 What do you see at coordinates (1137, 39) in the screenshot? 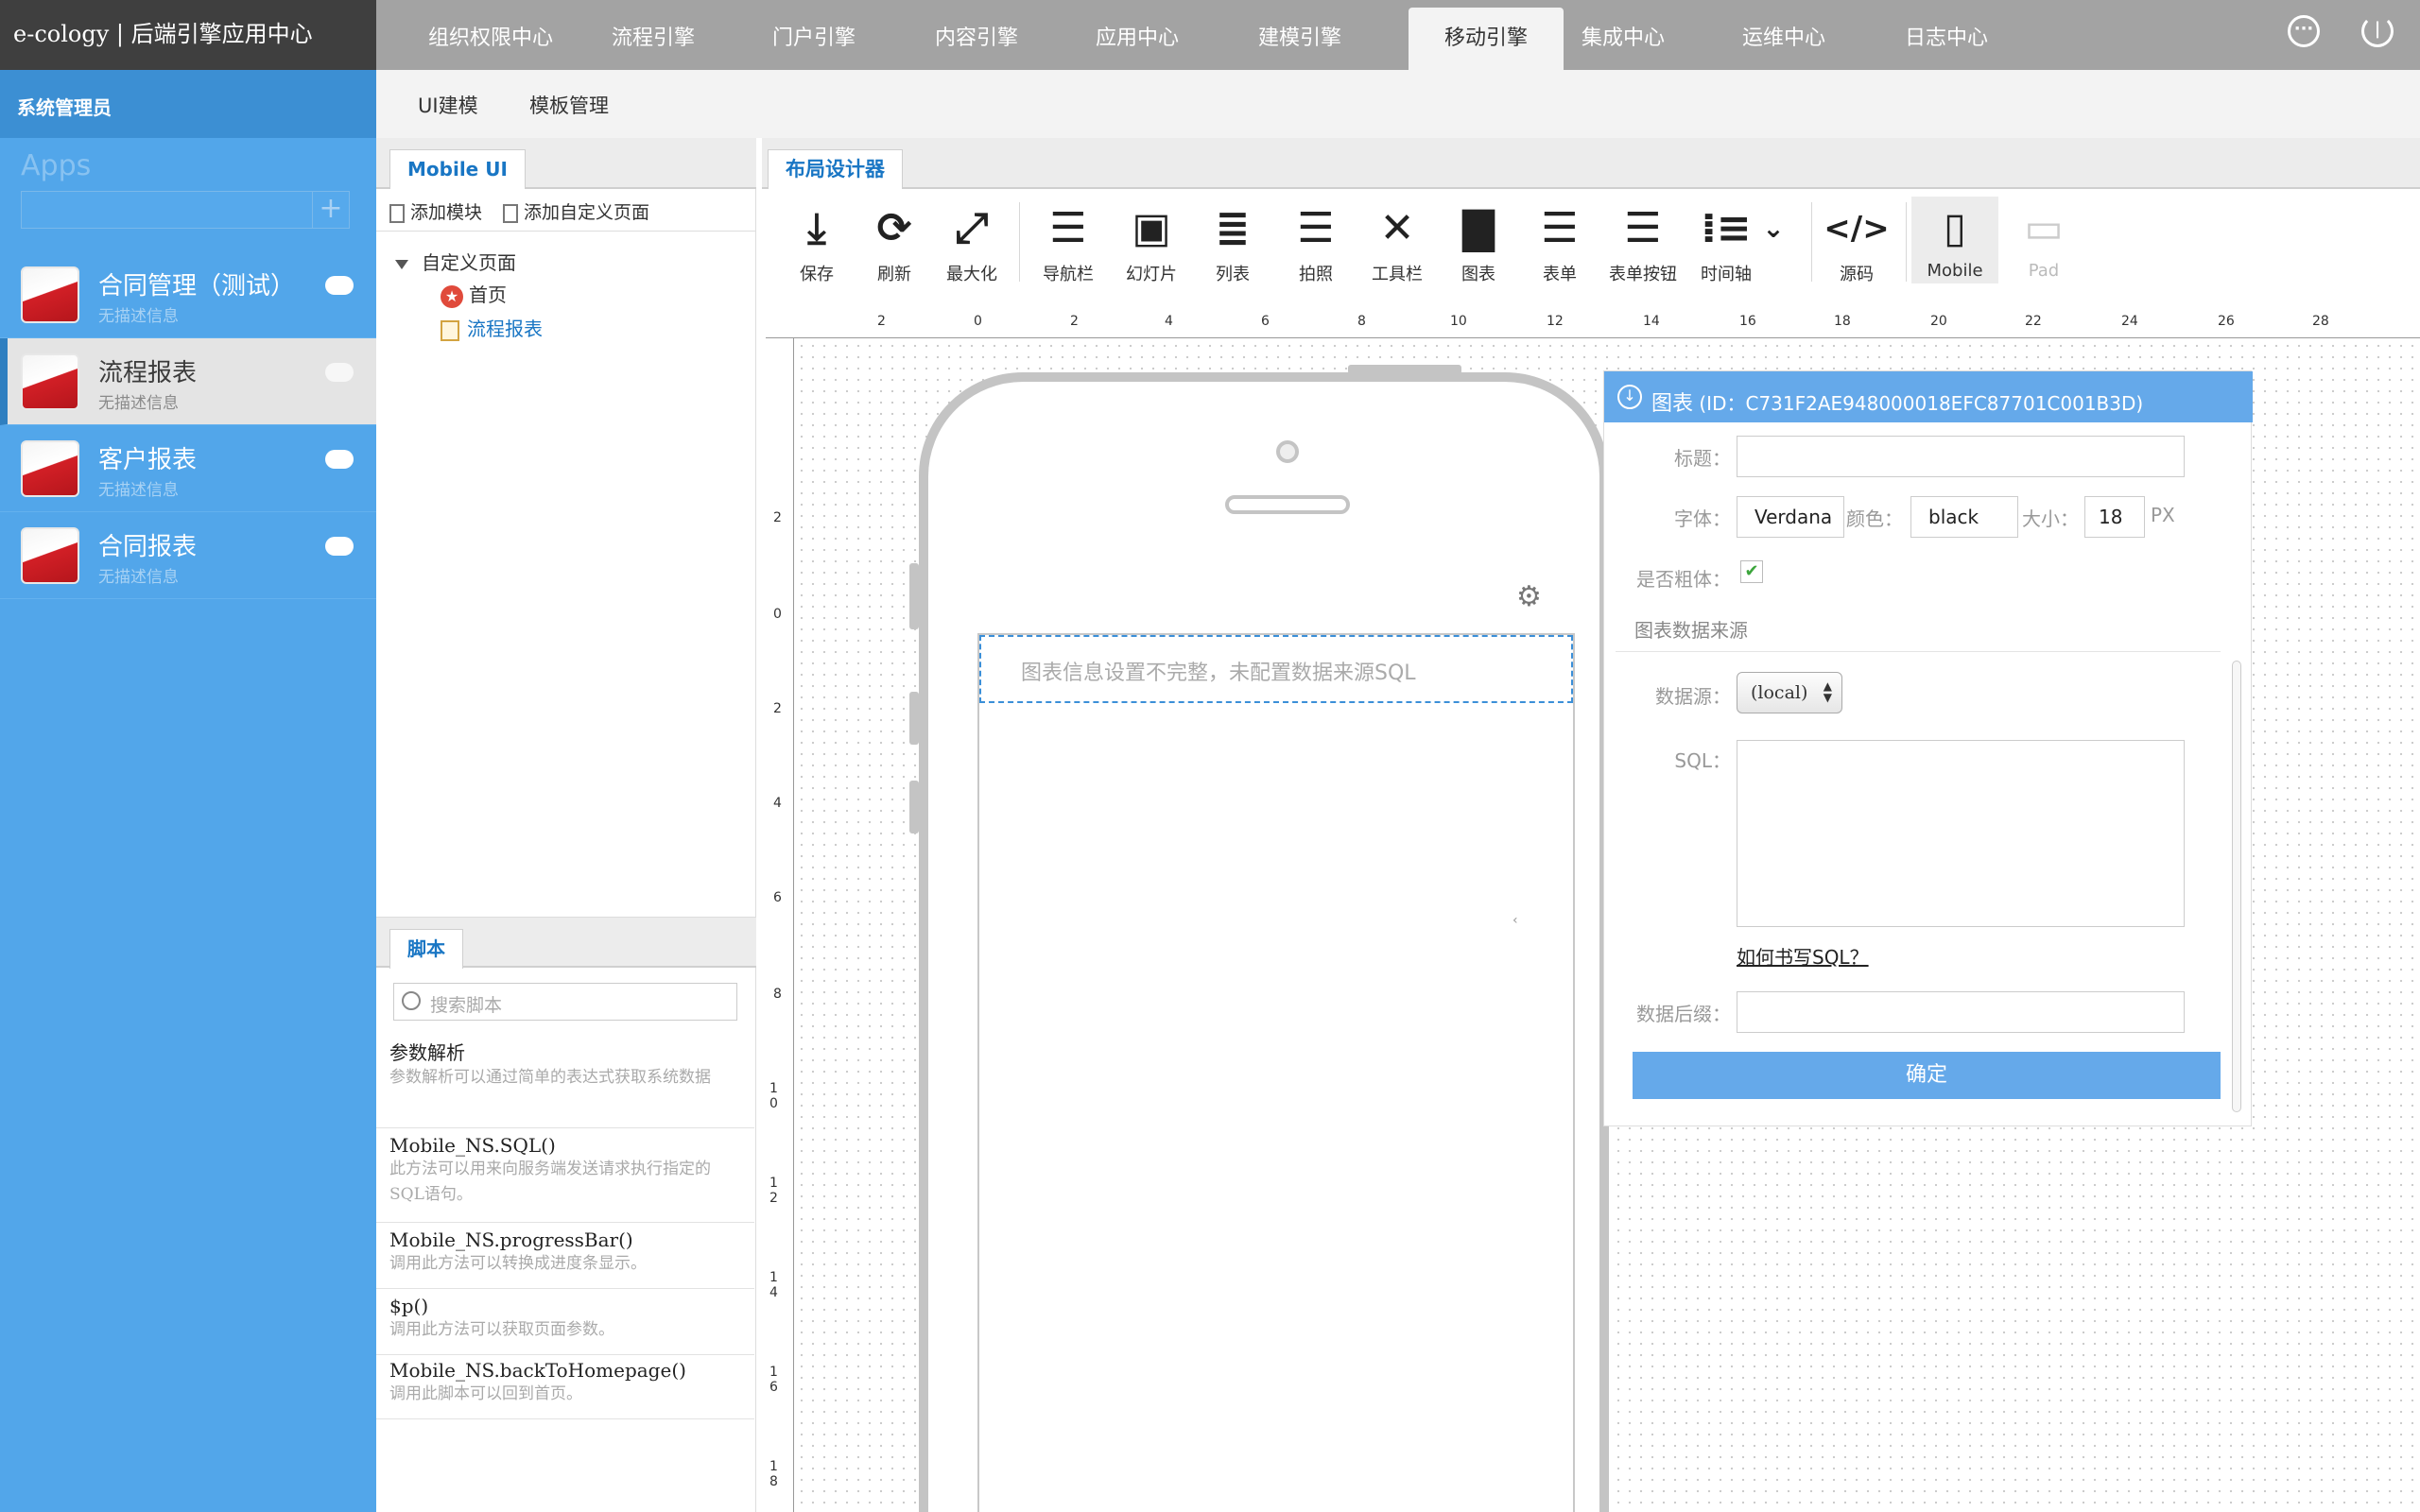
I see `nav-tab-app-center: 应用中心` at bounding box center [1137, 39].